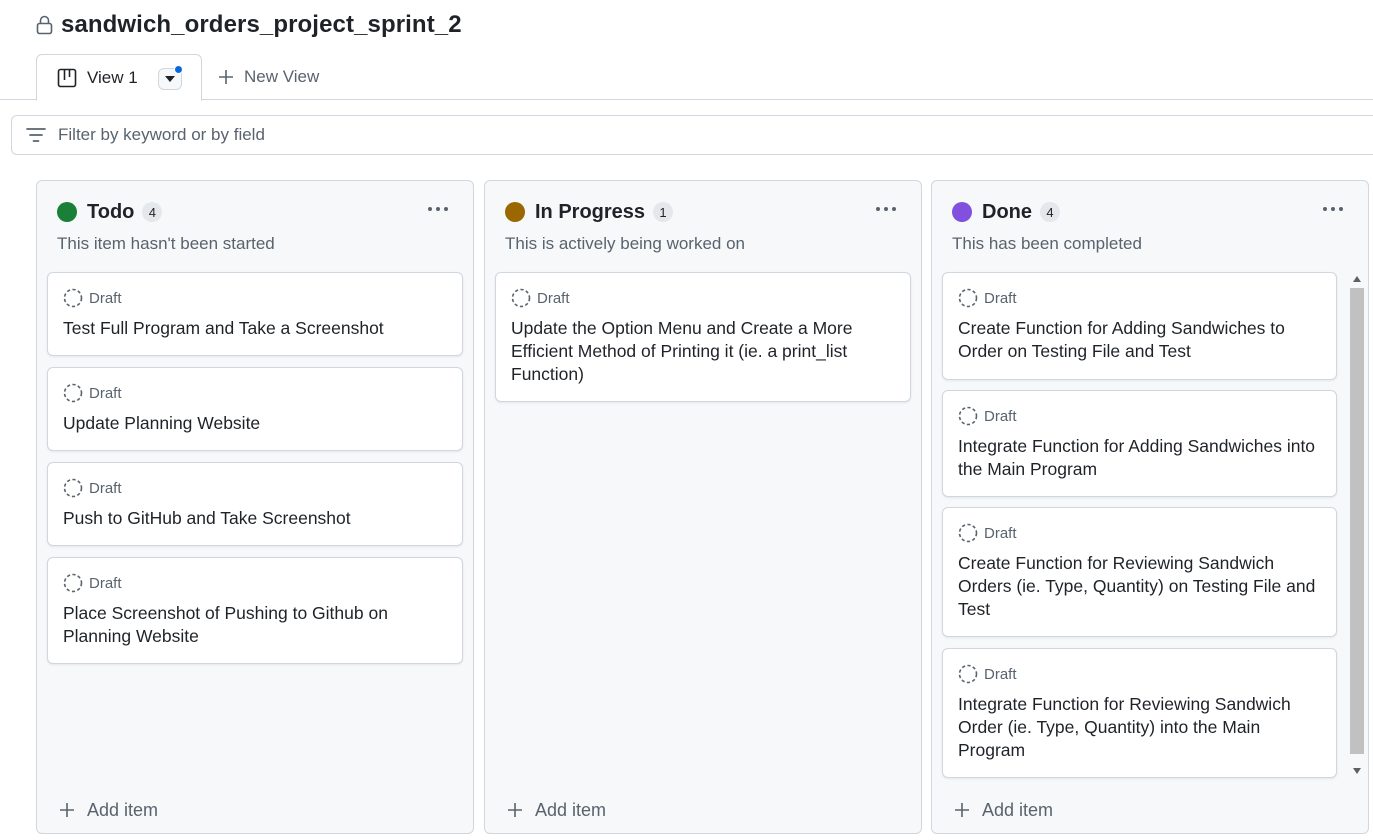  What do you see at coordinates (67, 78) in the screenshot?
I see `board-icon` at bounding box center [67, 78].